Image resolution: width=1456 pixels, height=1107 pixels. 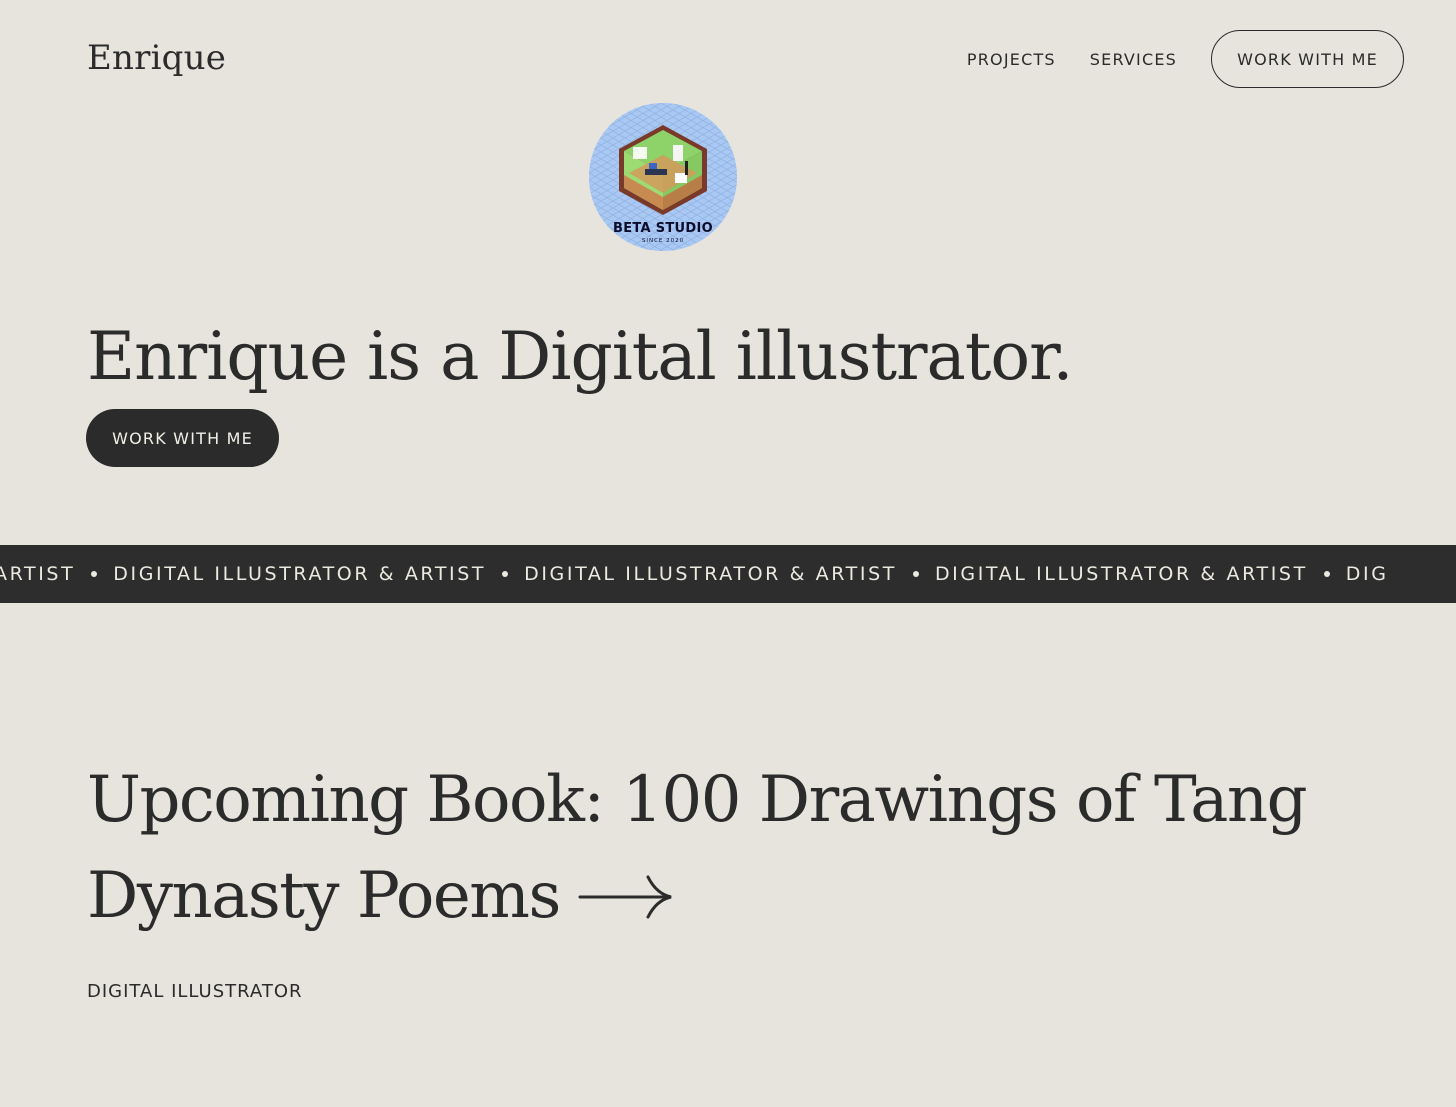 I want to click on brand-name: Enrique, so click(x=156, y=58).